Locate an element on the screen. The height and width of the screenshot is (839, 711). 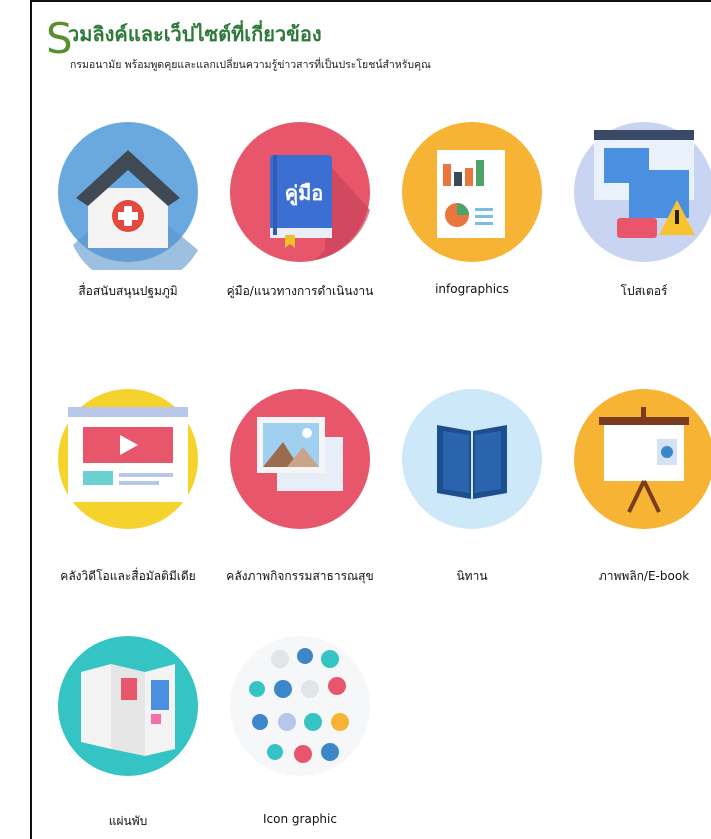
open-book-icon is located at coordinates (472, 459).